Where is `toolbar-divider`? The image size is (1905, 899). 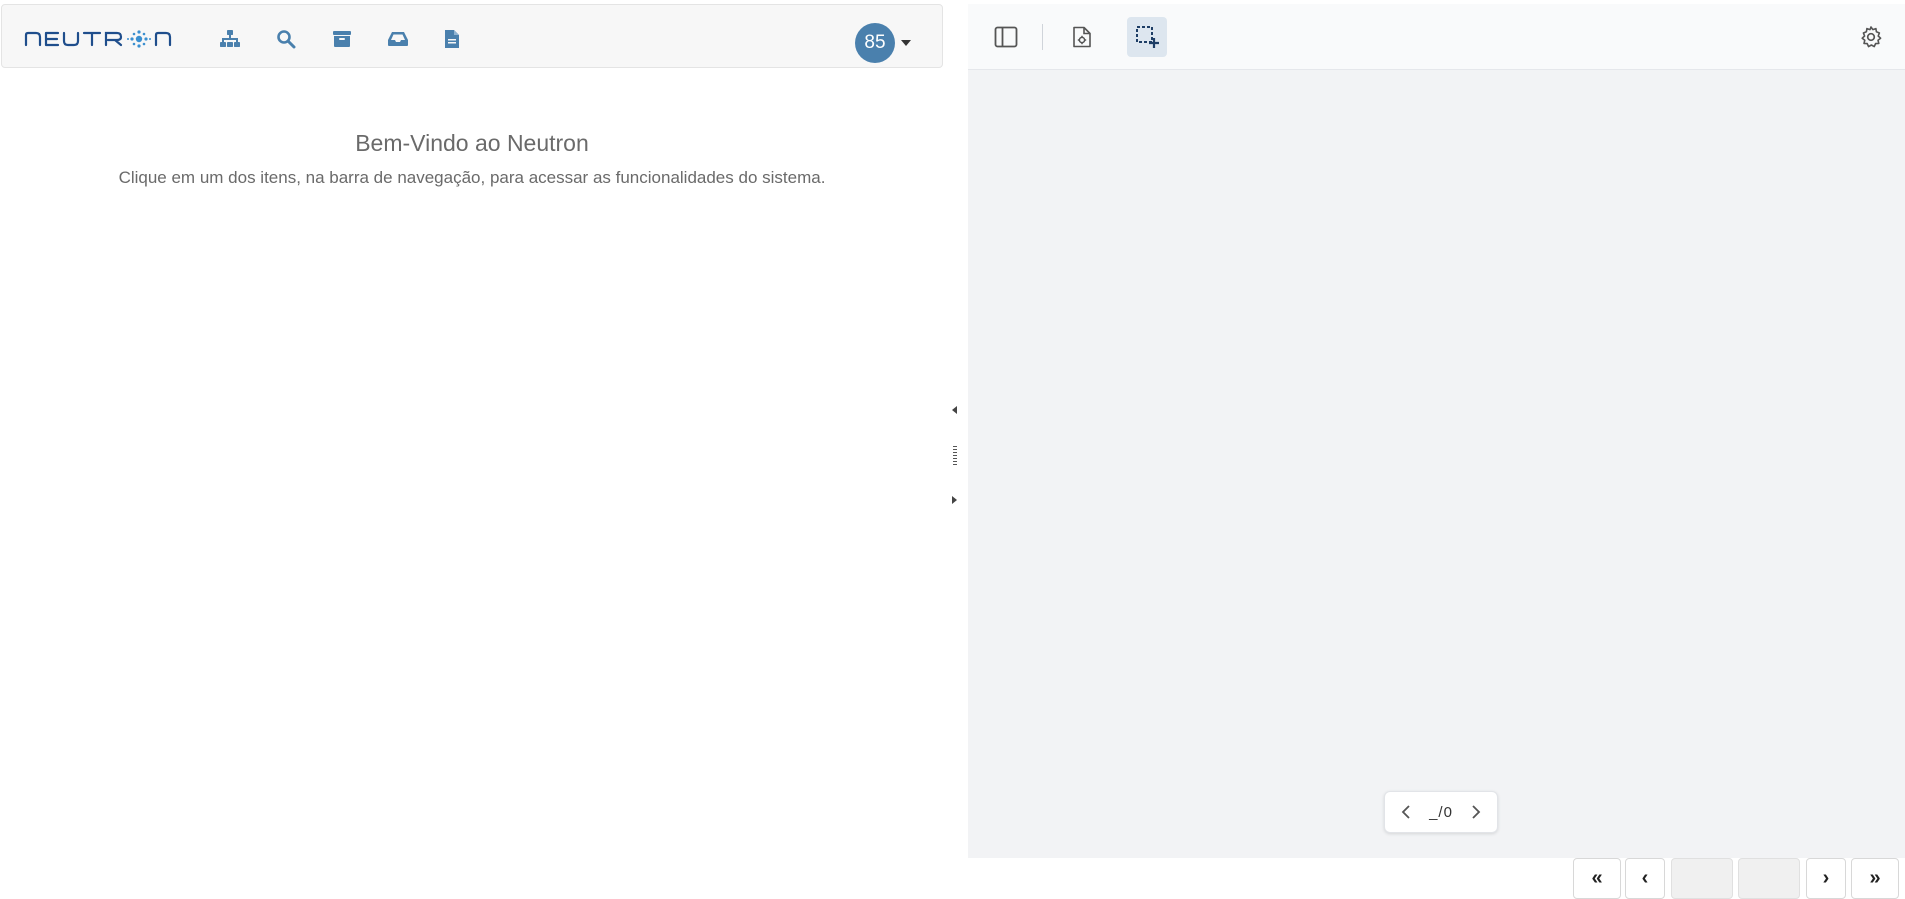 toolbar-divider is located at coordinates (1042, 37).